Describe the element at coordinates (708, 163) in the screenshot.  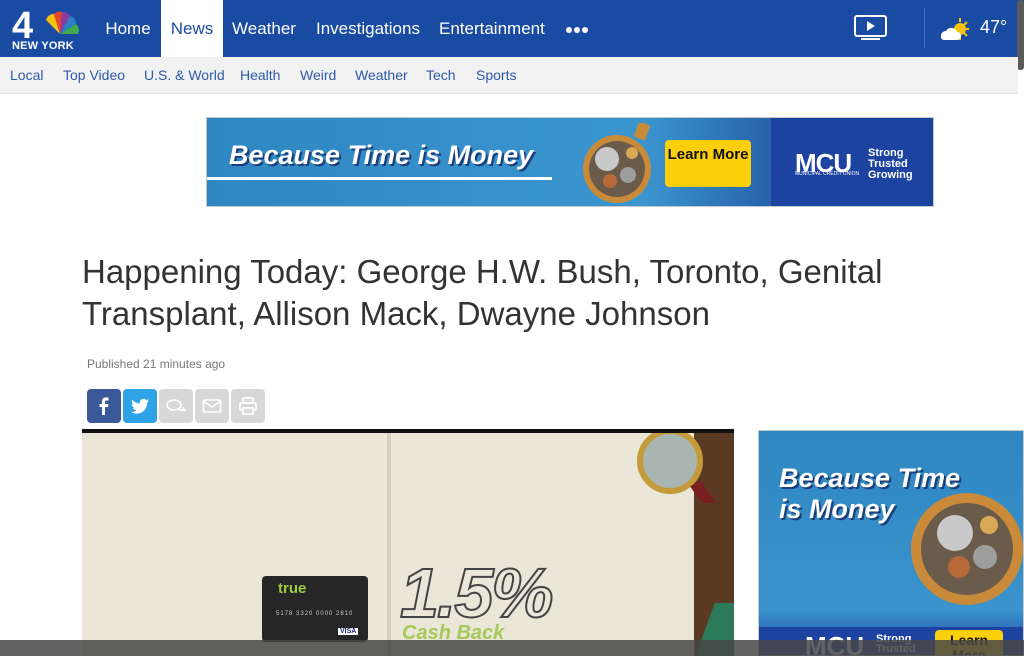
I see `ad-learn-more-button: Learn More` at that location.